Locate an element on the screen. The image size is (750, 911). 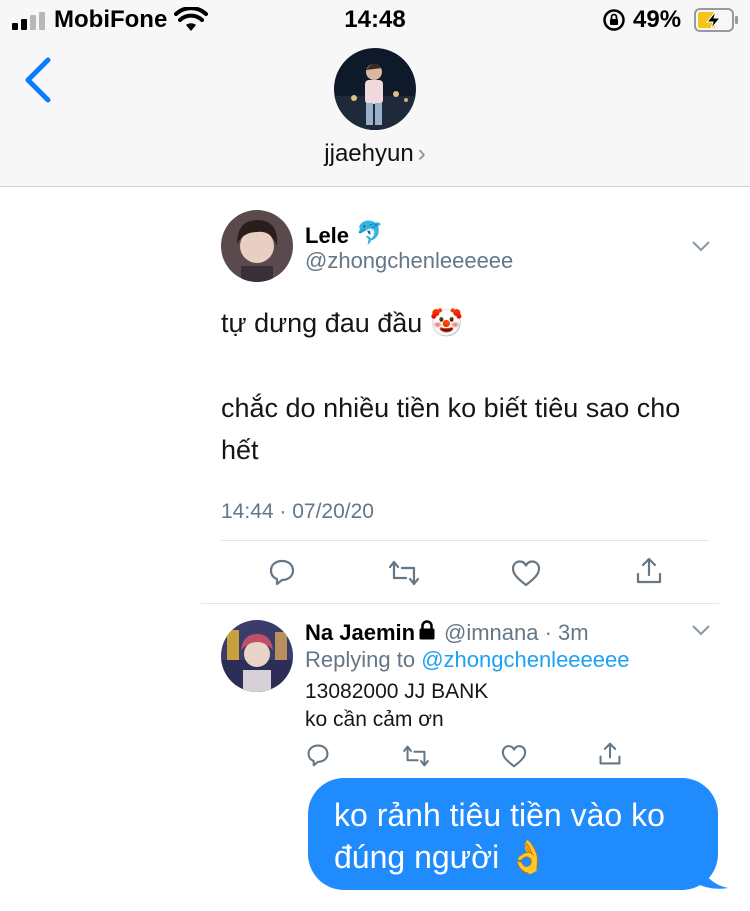
message-text: ko rảnh tiêu tiền vào ko đúng người is located at coordinates (499, 836).